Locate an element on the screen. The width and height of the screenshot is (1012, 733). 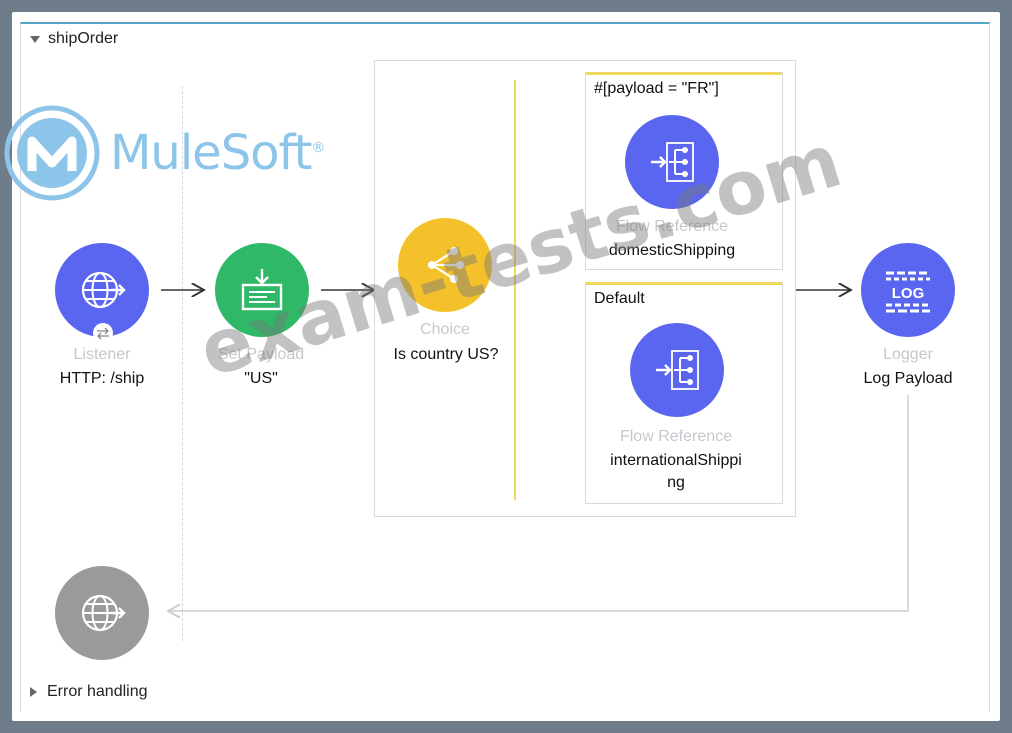
response-node is located at coordinates (102, 613).